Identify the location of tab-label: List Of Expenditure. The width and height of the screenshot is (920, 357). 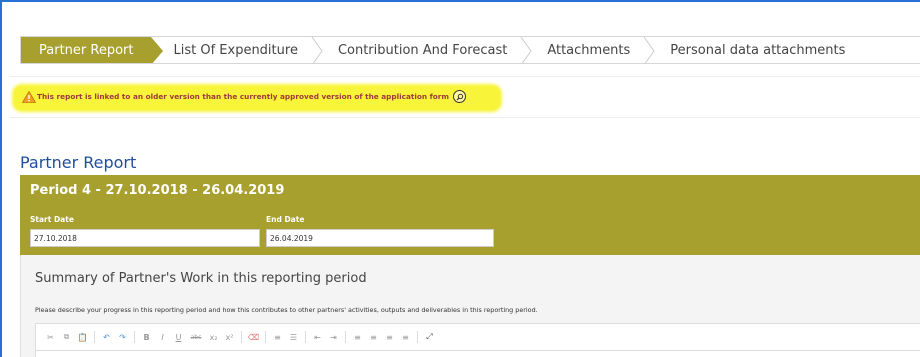
(235, 50).